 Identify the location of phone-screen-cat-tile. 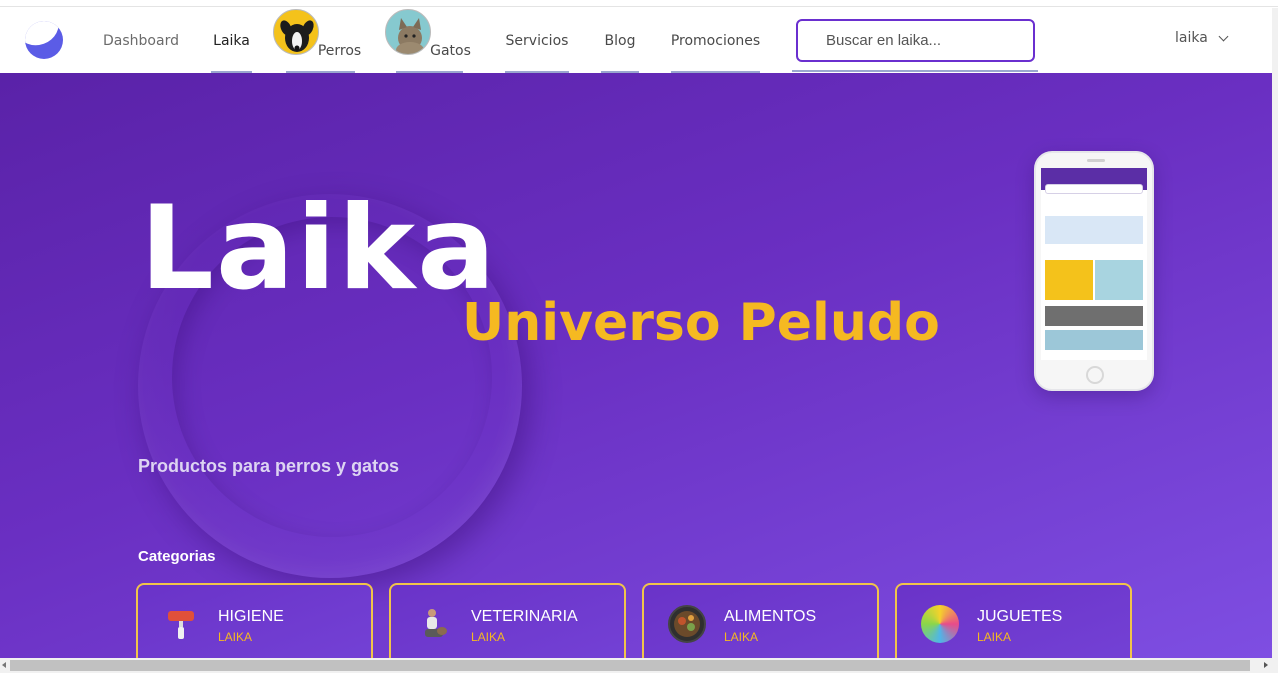
(1119, 280).